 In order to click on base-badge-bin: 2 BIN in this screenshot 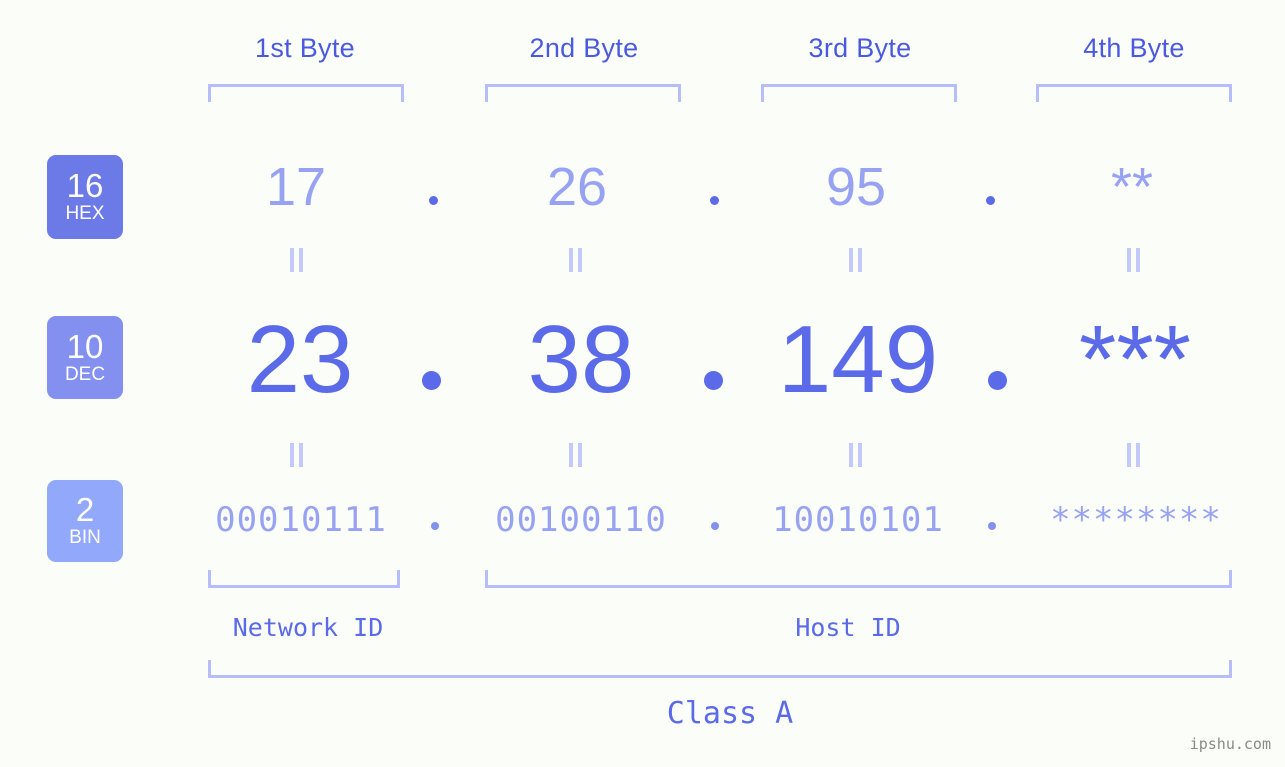, I will do `click(85, 521)`.